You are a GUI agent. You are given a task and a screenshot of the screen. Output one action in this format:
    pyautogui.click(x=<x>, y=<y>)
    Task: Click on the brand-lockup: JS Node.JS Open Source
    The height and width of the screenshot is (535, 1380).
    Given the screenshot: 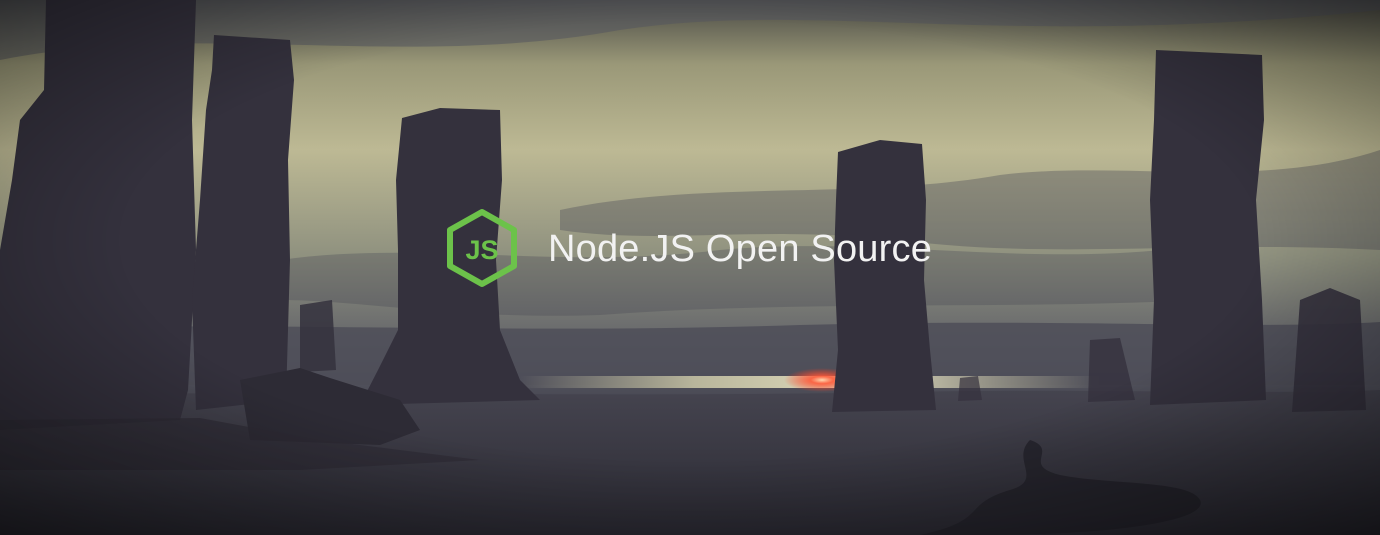 What is the action you would take?
    pyautogui.click(x=689, y=248)
    